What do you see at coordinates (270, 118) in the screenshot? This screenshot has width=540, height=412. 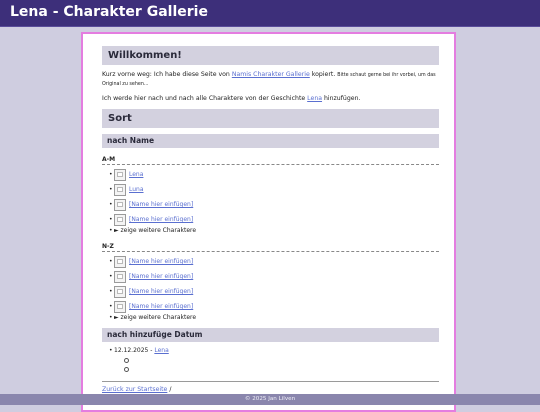 I see `sort-heading: Sort` at bounding box center [270, 118].